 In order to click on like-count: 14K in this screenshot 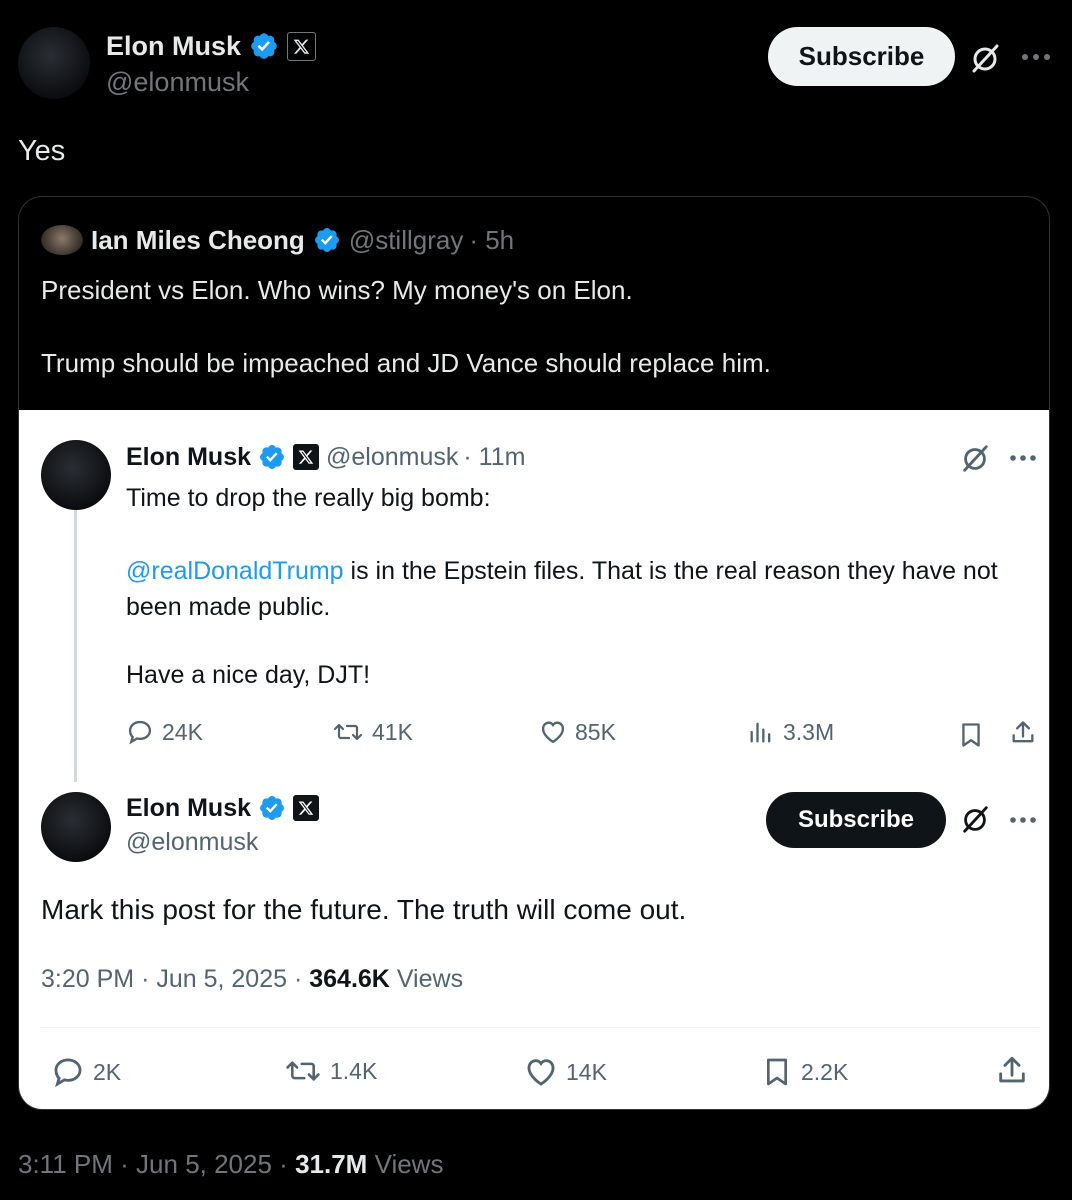, I will do `click(586, 1071)`.